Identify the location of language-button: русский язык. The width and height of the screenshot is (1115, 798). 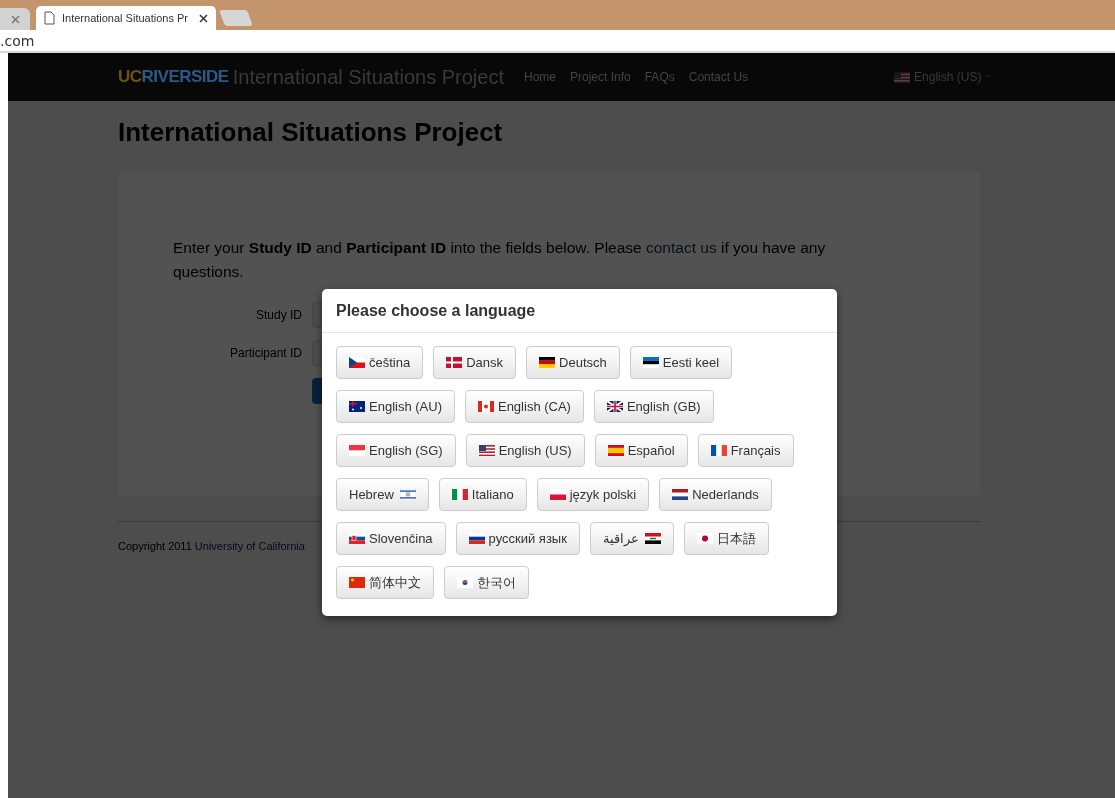
(517, 538).